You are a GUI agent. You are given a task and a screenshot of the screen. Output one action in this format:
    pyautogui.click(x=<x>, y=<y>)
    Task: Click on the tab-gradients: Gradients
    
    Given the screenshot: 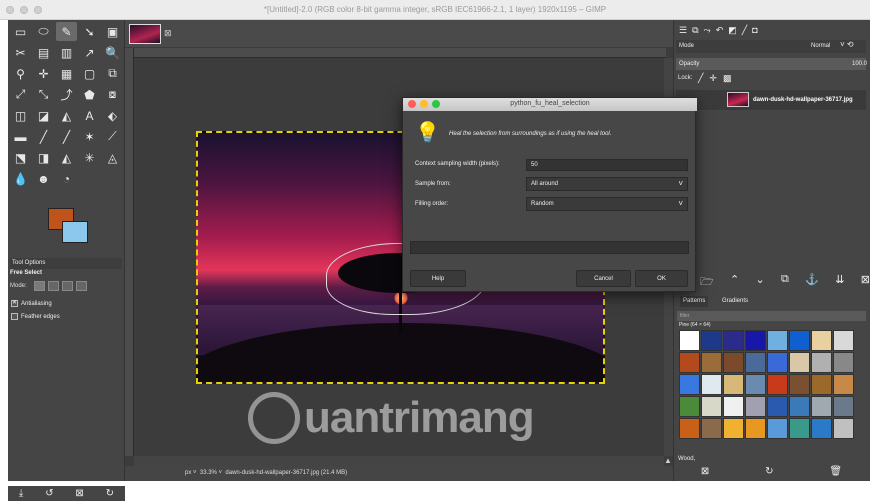 What is the action you would take?
    pyautogui.click(x=735, y=301)
    